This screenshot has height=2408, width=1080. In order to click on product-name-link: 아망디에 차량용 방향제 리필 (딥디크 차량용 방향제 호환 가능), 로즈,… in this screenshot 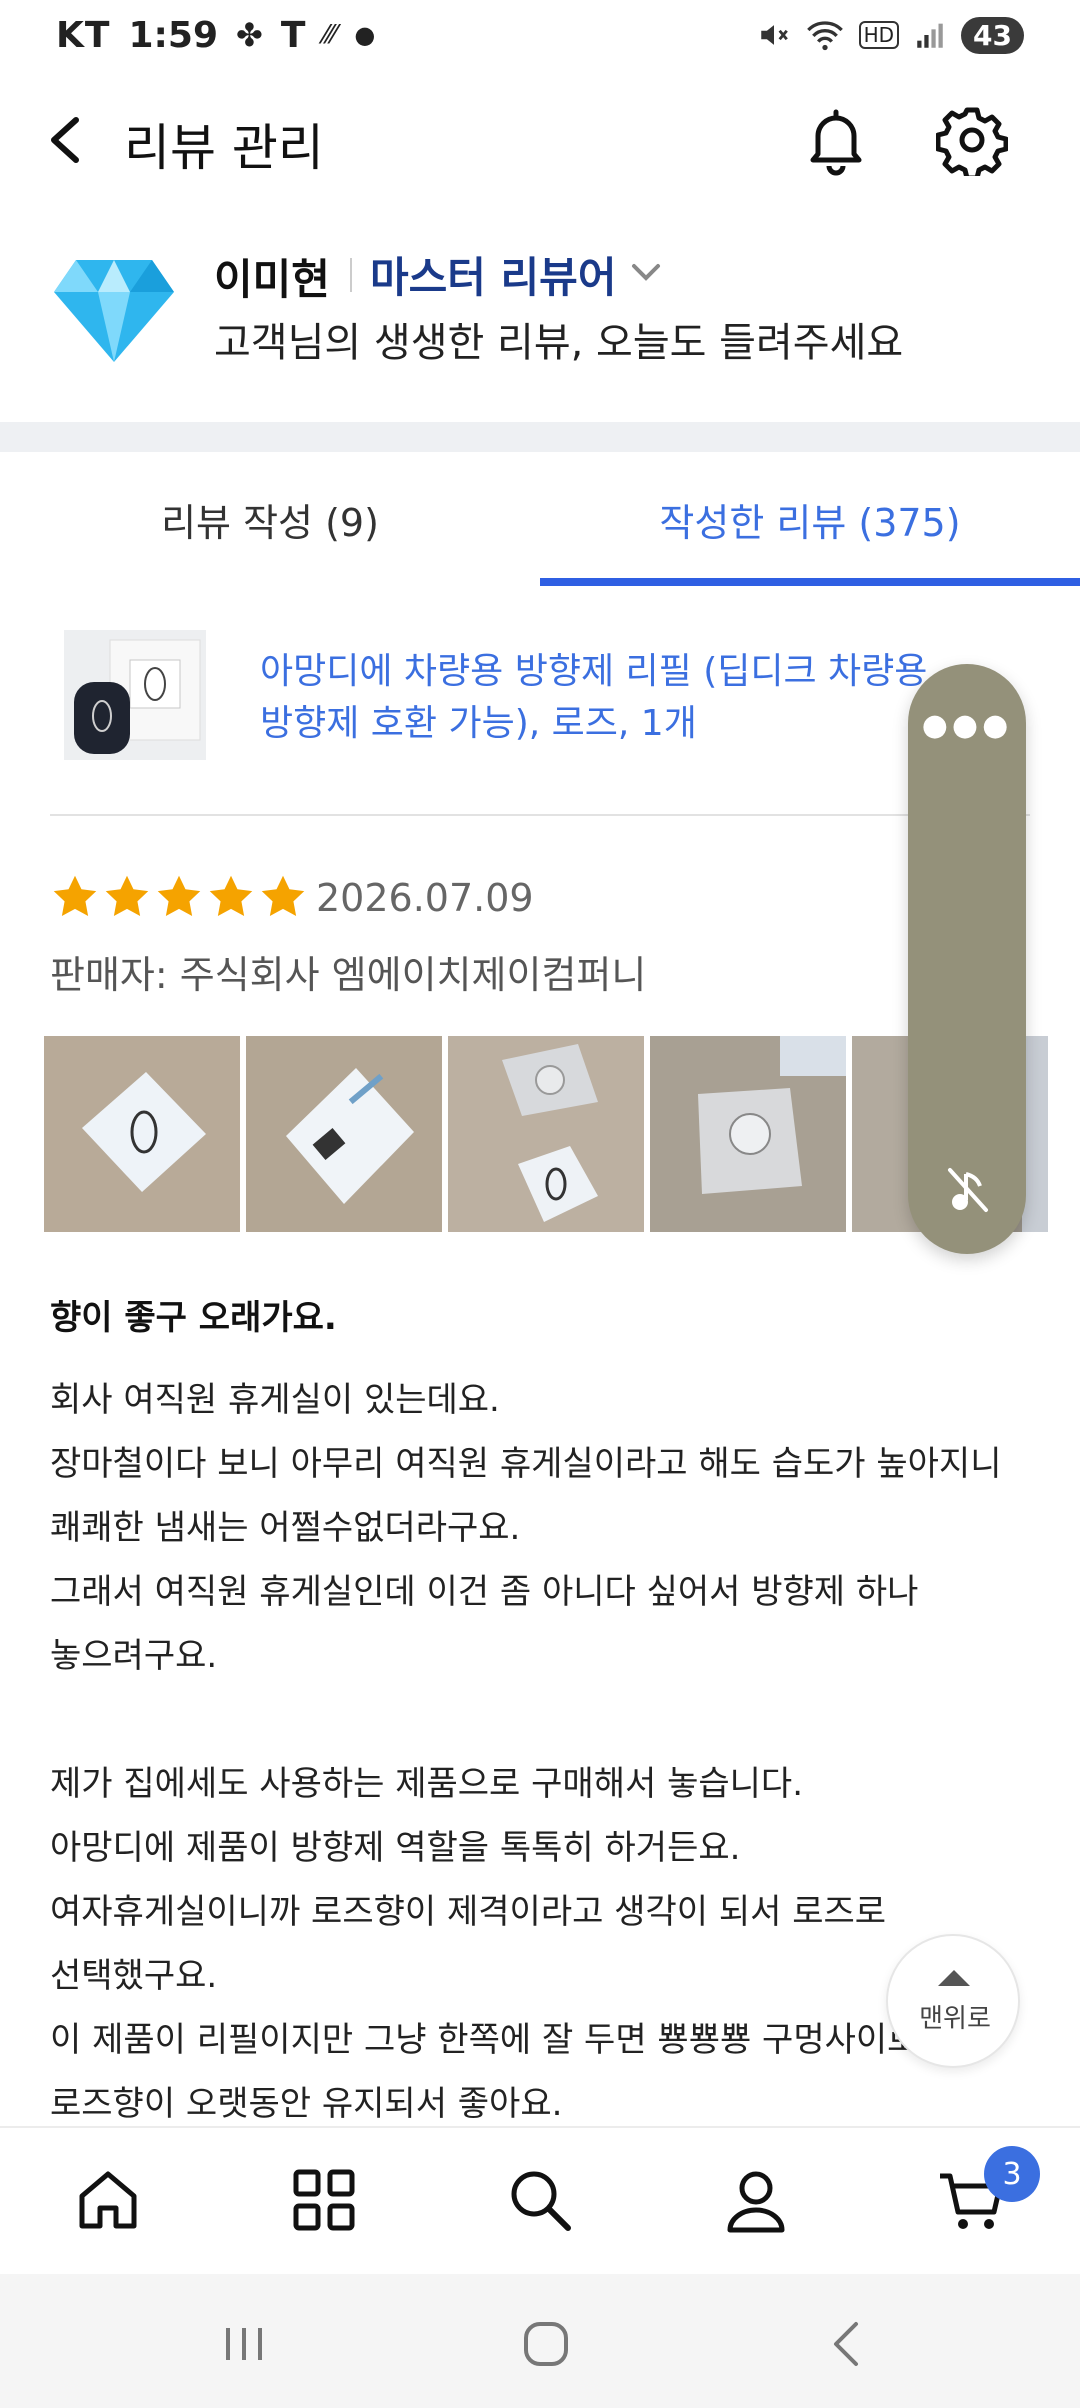, I will do `click(600, 698)`.